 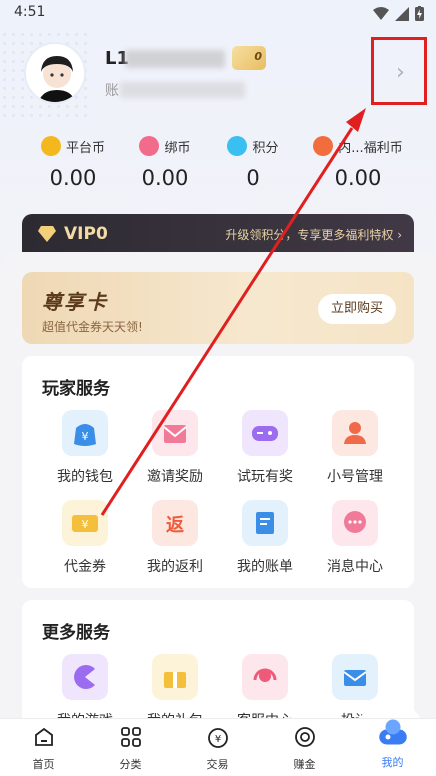 I want to click on platform-coin-icon, so click(x=50, y=146).